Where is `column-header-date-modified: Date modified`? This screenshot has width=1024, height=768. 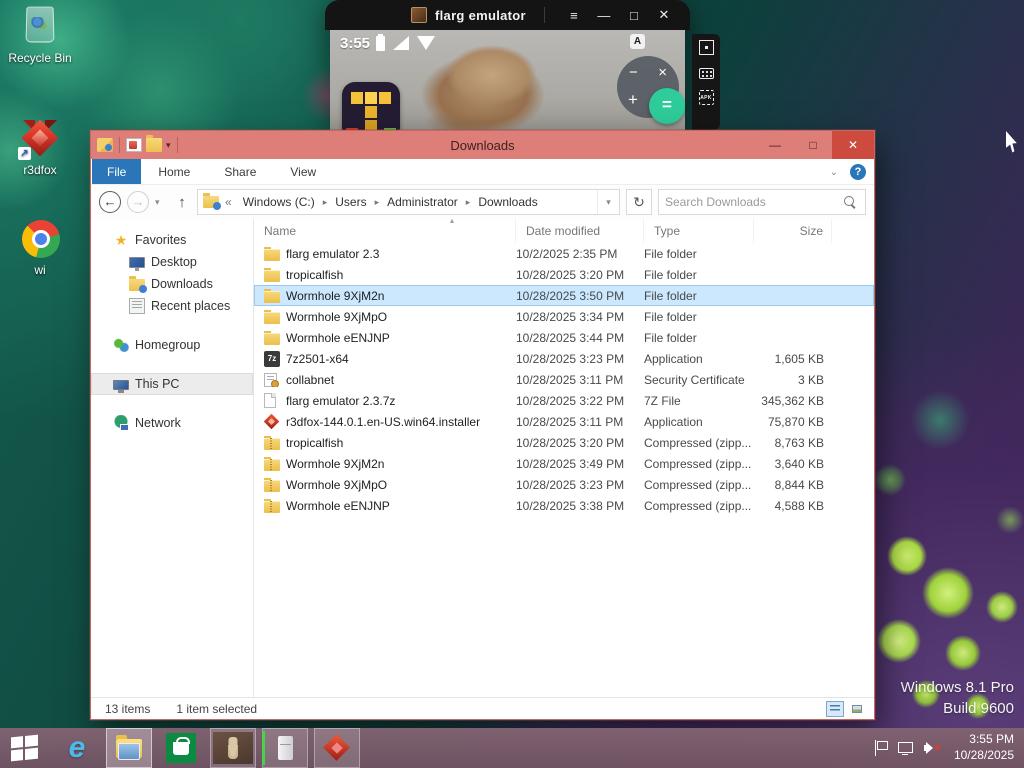
column-header-date-modified: Date modified is located at coordinates (580, 231).